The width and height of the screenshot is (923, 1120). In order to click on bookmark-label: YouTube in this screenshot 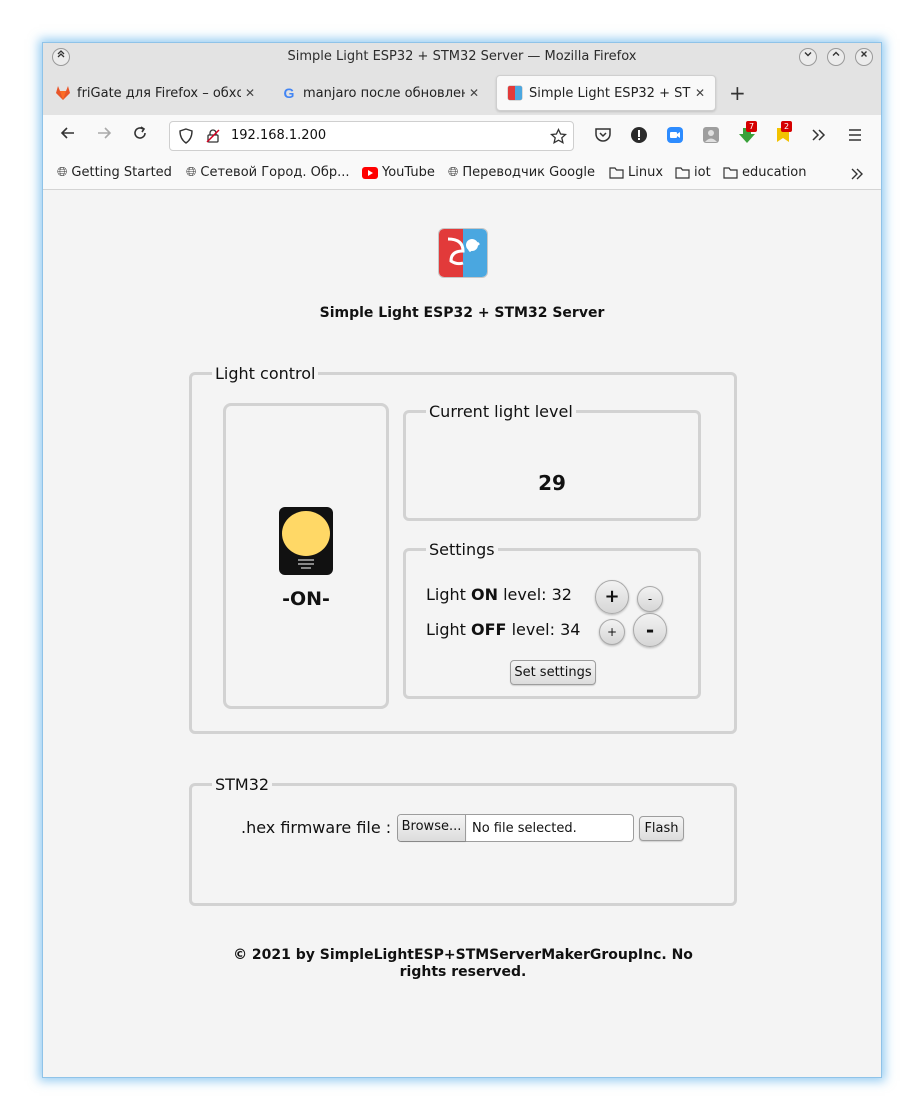, I will do `click(408, 172)`.